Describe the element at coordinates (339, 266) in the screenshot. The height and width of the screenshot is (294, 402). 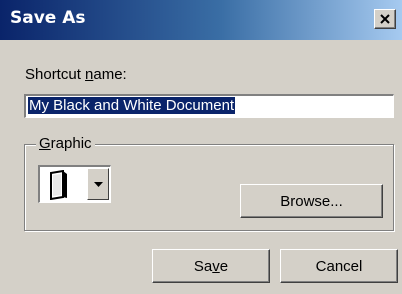
I see `cancel-button: Cancel` at that location.